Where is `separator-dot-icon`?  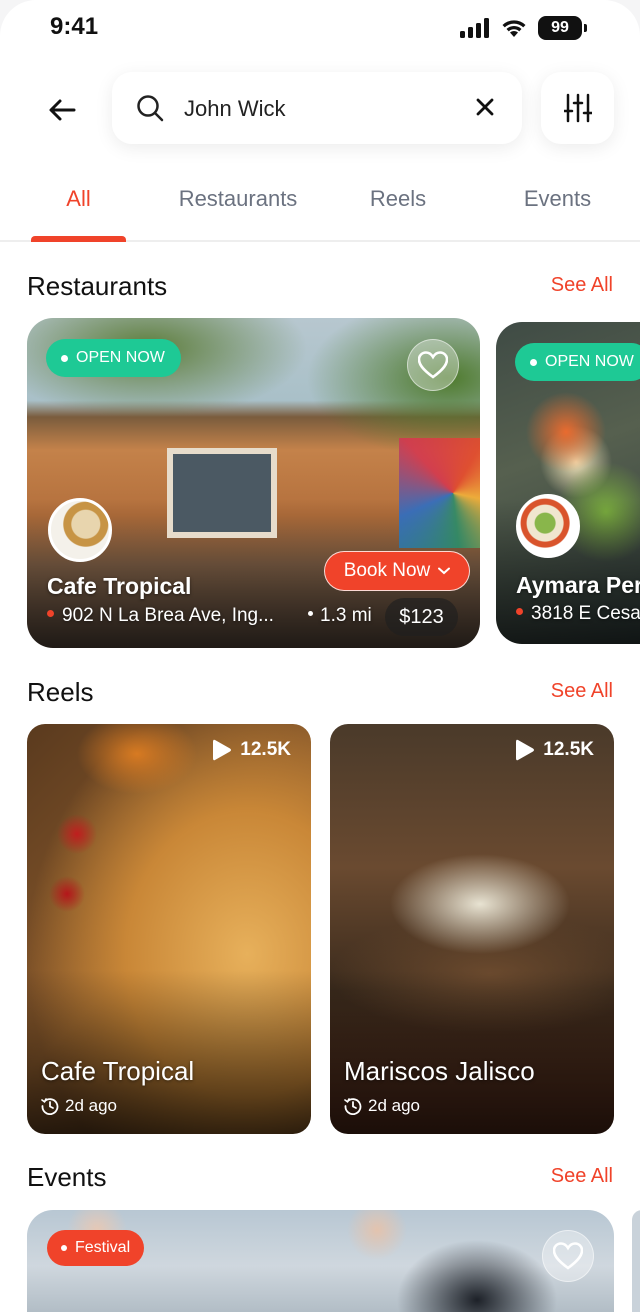
separator-dot-icon is located at coordinates (310, 614).